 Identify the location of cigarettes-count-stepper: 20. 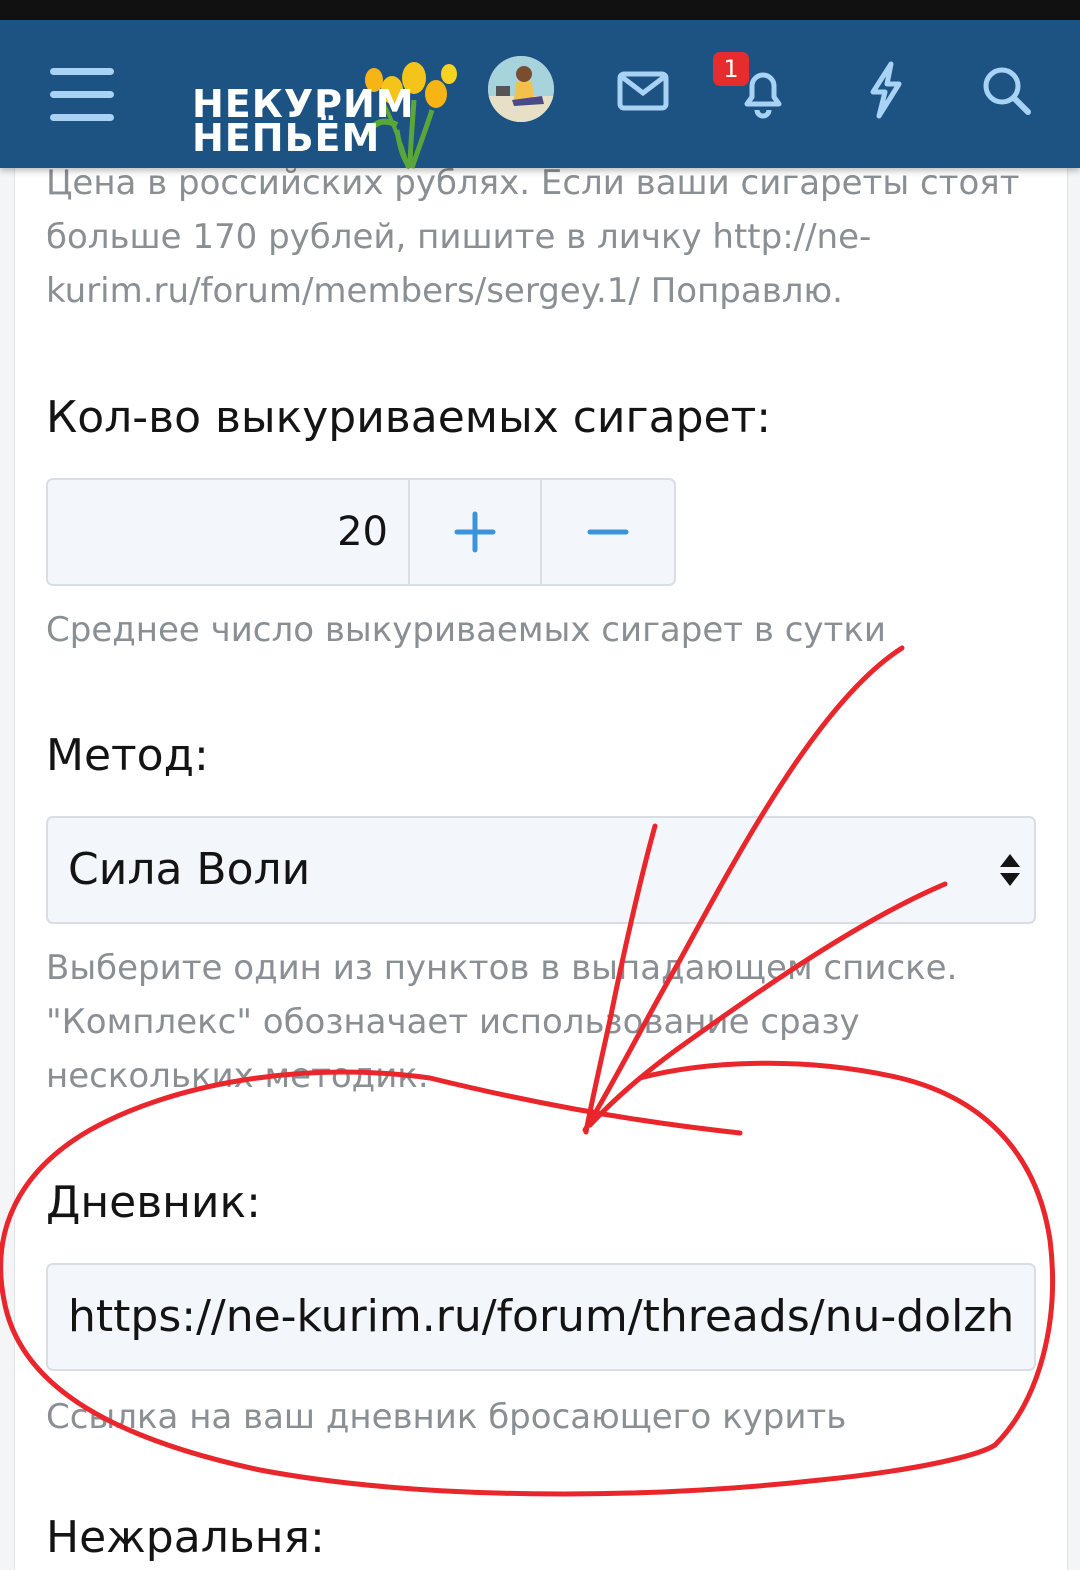
(361, 532).